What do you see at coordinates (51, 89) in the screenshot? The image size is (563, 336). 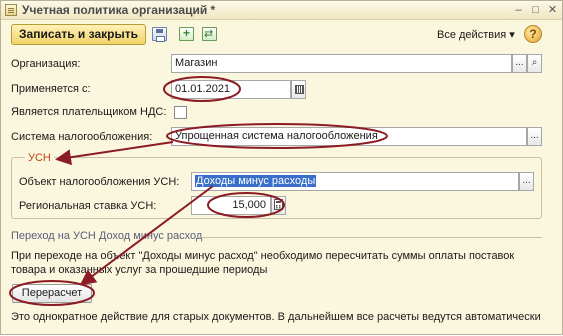 I see `applies-from-label: Применяется с:` at bounding box center [51, 89].